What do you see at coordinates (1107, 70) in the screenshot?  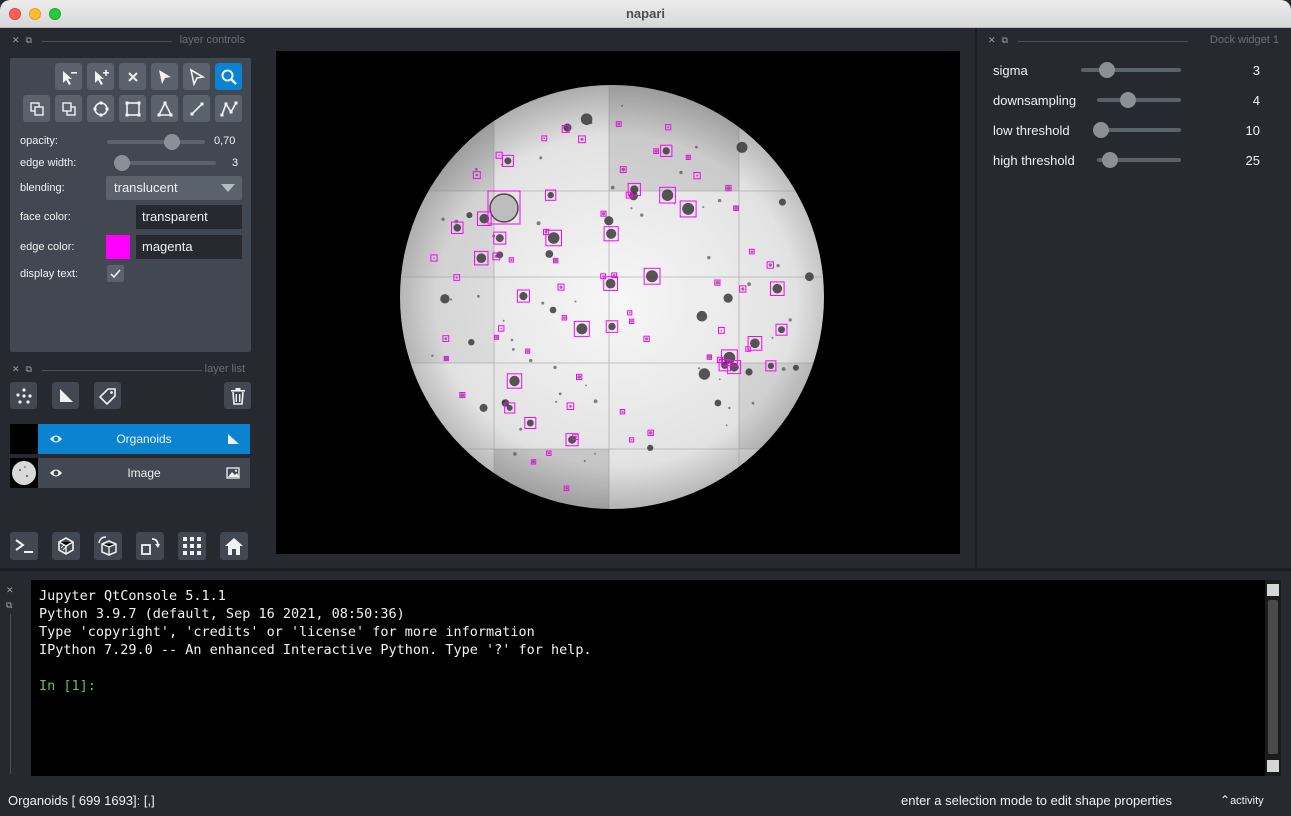 I see `sigma-slider-handle` at bounding box center [1107, 70].